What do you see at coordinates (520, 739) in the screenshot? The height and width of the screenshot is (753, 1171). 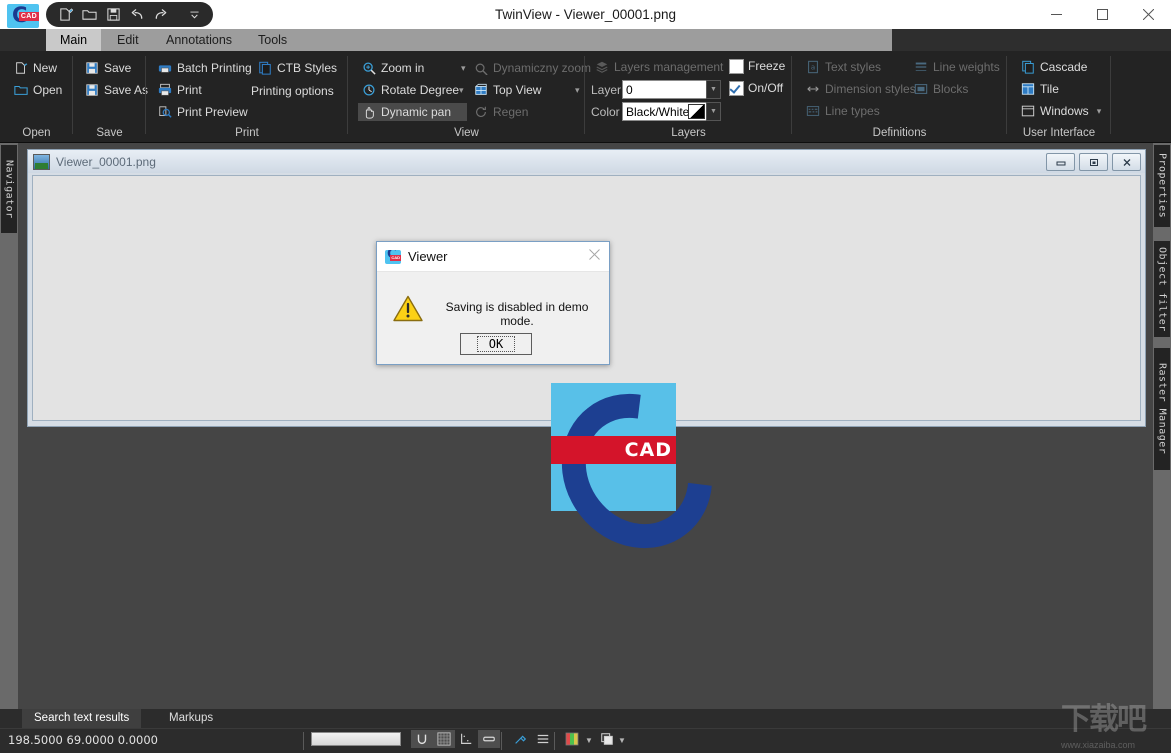 I see `pick-point-icon` at bounding box center [520, 739].